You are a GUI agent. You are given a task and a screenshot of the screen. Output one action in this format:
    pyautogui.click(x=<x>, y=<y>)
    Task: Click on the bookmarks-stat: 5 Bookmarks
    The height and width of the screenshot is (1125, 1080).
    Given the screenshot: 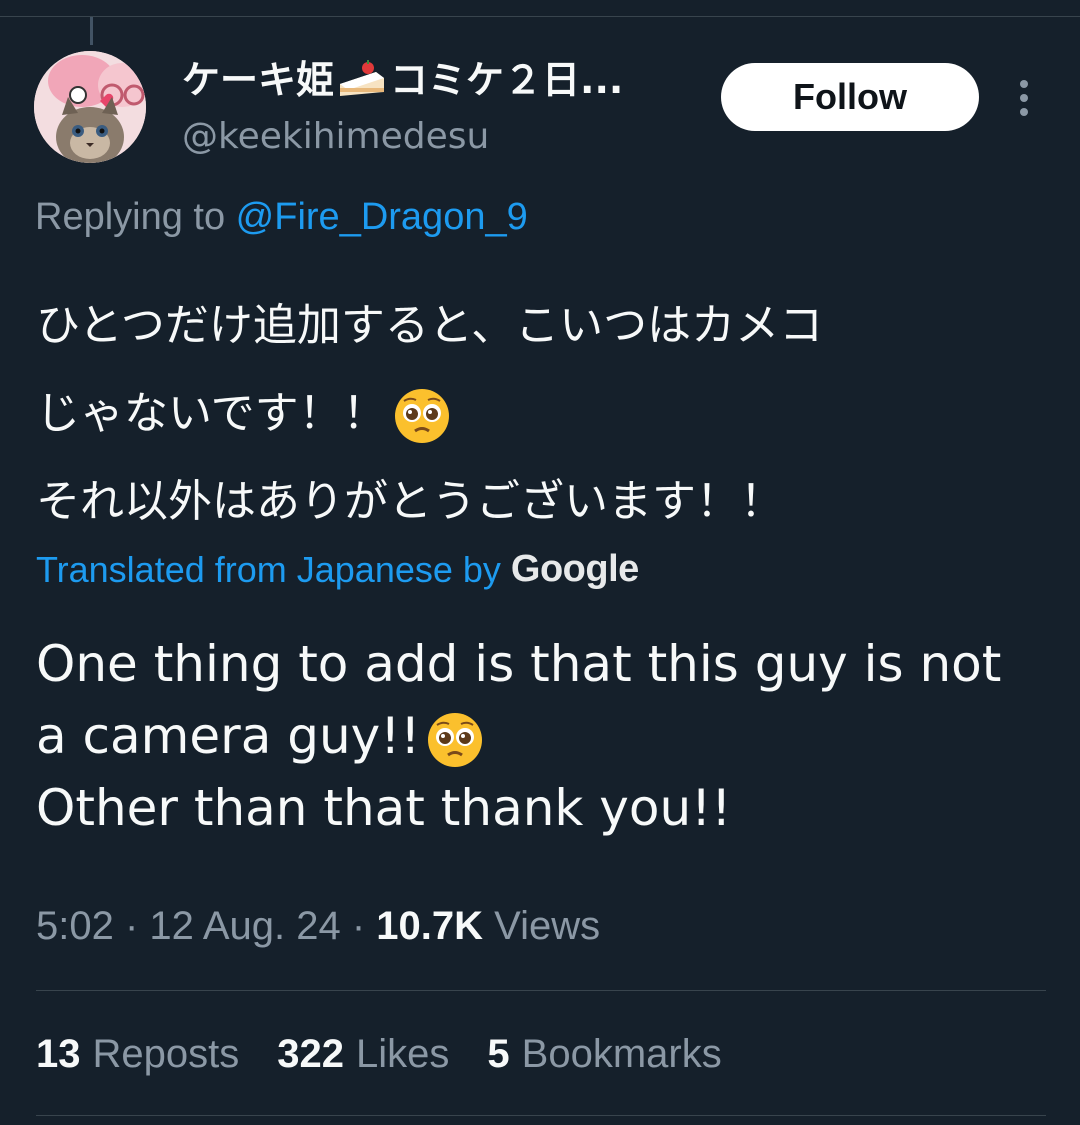 What is the action you would take?
    pyautogui.click(x=604, y=1054)
    